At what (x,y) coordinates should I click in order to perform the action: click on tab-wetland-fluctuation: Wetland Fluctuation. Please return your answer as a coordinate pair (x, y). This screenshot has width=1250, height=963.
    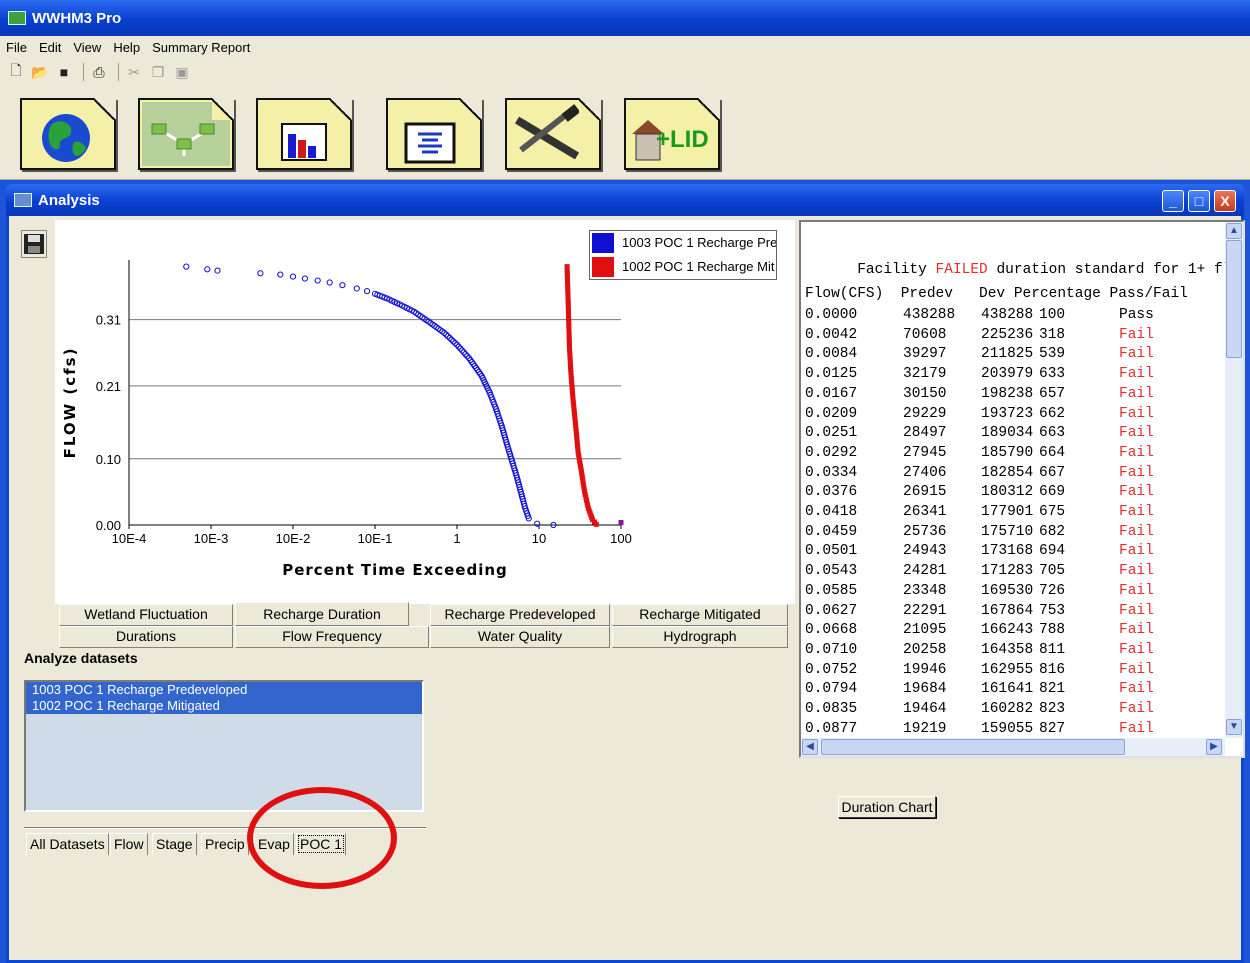
    Looking at the image, I should click on (146, 615).